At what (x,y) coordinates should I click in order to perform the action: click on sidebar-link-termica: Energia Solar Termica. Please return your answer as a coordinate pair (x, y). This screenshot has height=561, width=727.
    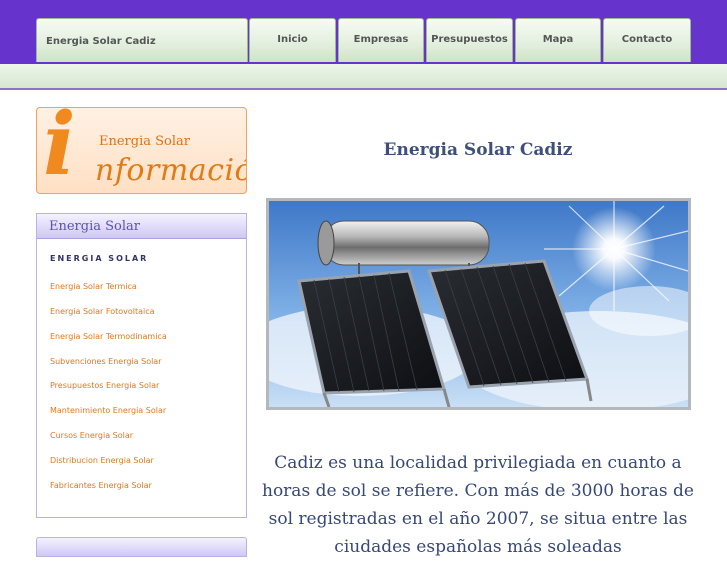
    Looking at the image, I should click on (93, 286).